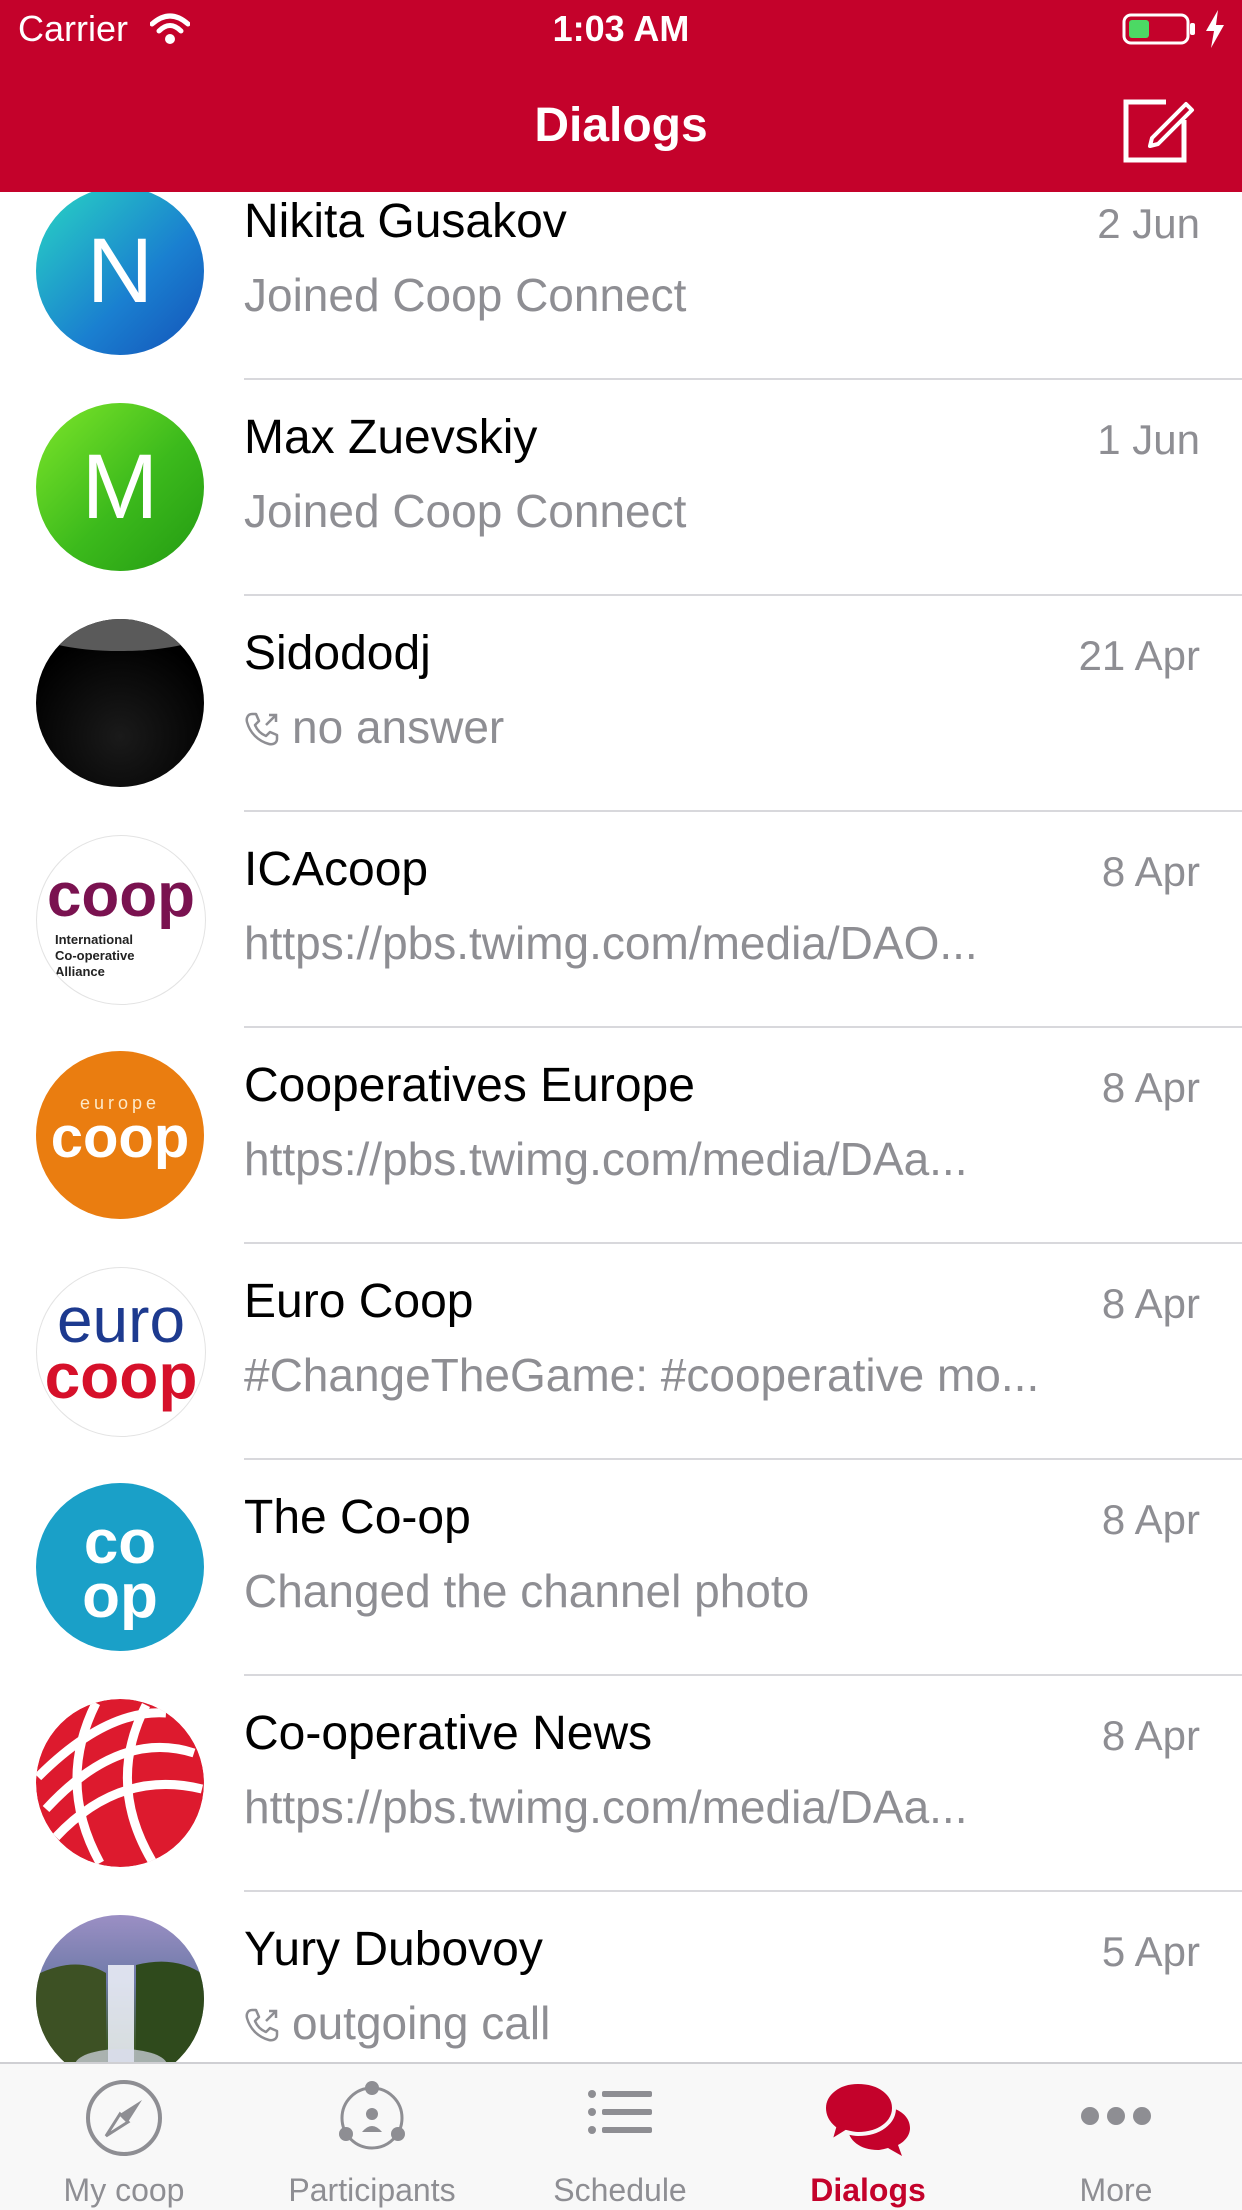 The image size is (1242, 2210). Describe the element at coordinates (124, 2190) in the screenshot. I see `tab-label: My coop` at that location.